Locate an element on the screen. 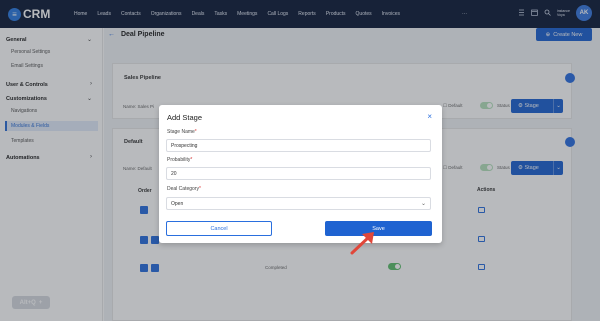 This screenshot has height=321, width=600. deal-category-value: Open is located at coordinates (177, 204).